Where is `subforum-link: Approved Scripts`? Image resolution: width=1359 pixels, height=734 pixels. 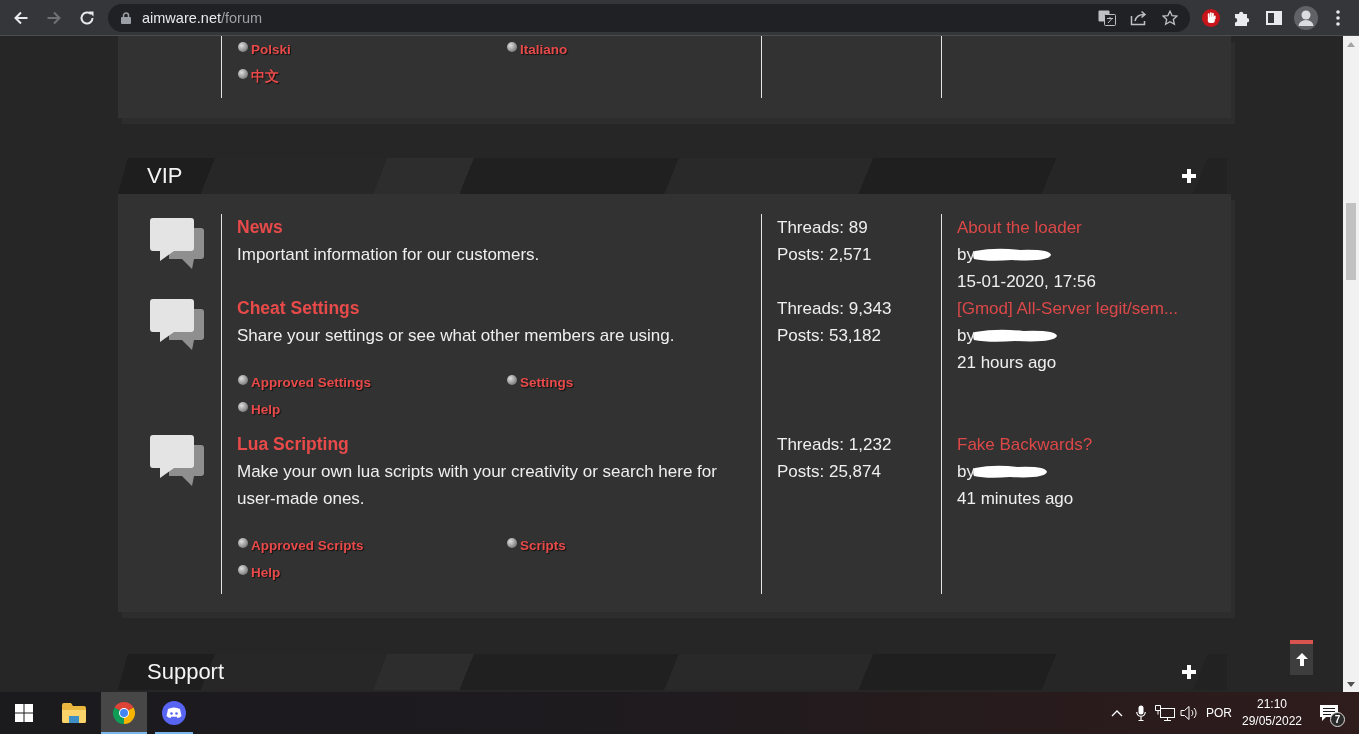 subforum-link: Approved Scripts is located at coordinates (307, 545).